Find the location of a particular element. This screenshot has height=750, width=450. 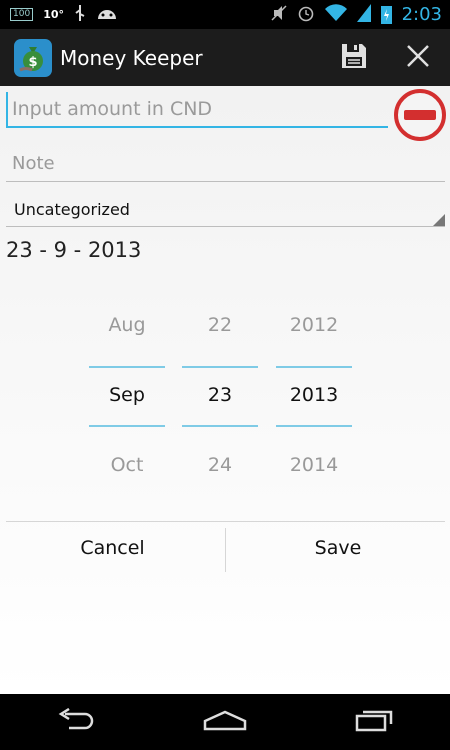

day-next: 24 is located at coordinates (220, 465).